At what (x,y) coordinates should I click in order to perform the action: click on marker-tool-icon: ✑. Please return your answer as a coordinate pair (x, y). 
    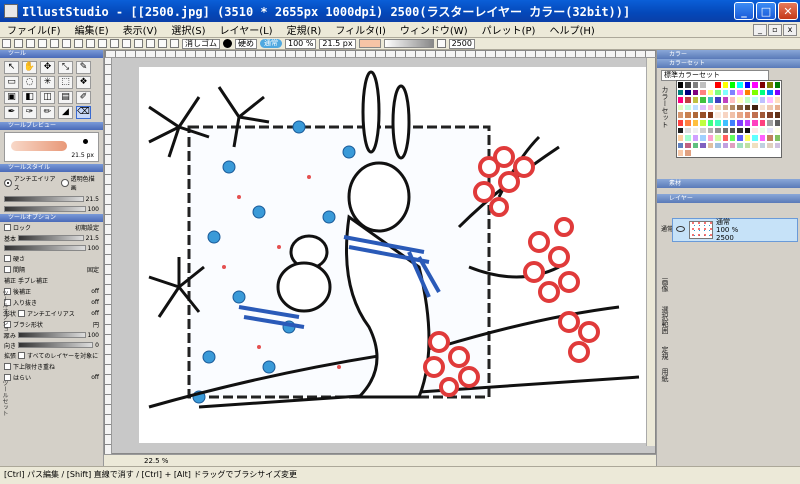
    Looking at the image, I should click on (29, 112).